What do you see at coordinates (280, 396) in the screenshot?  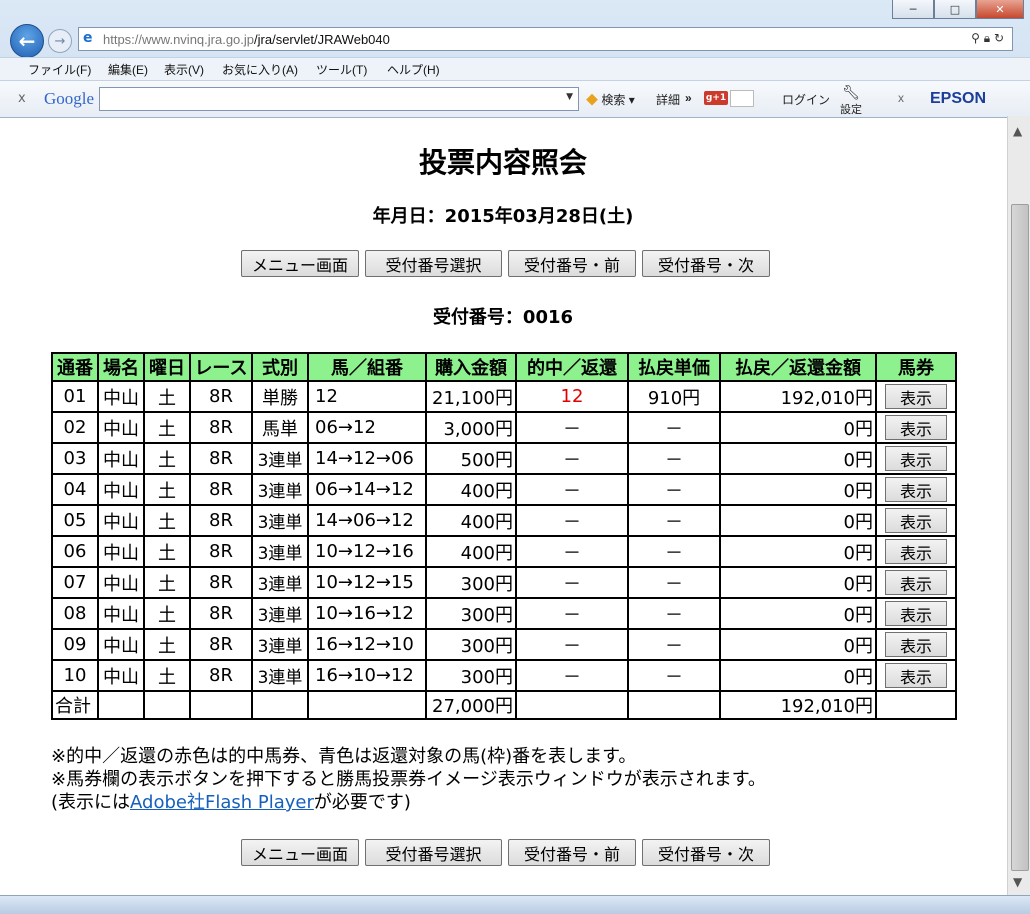 I see `cell-bet-type: 単勝` at bounding box center [280, 396].